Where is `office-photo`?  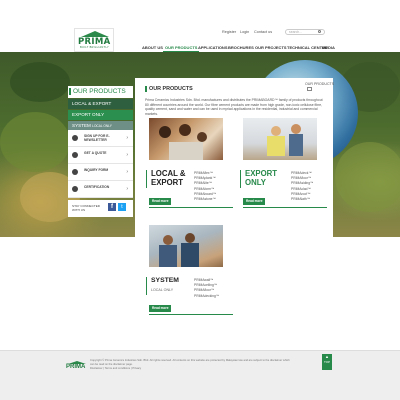 office-photo is located at coordinates (280, 139).